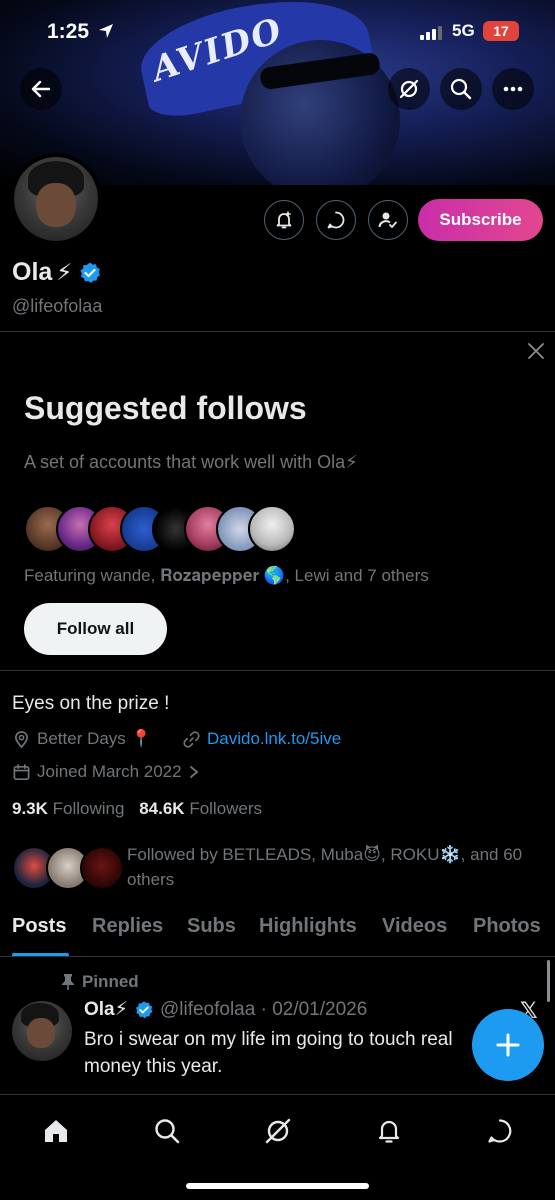 The height and width of the screenshot is (1200, 555). I want to click on calendar-icon, so click(21, 771).